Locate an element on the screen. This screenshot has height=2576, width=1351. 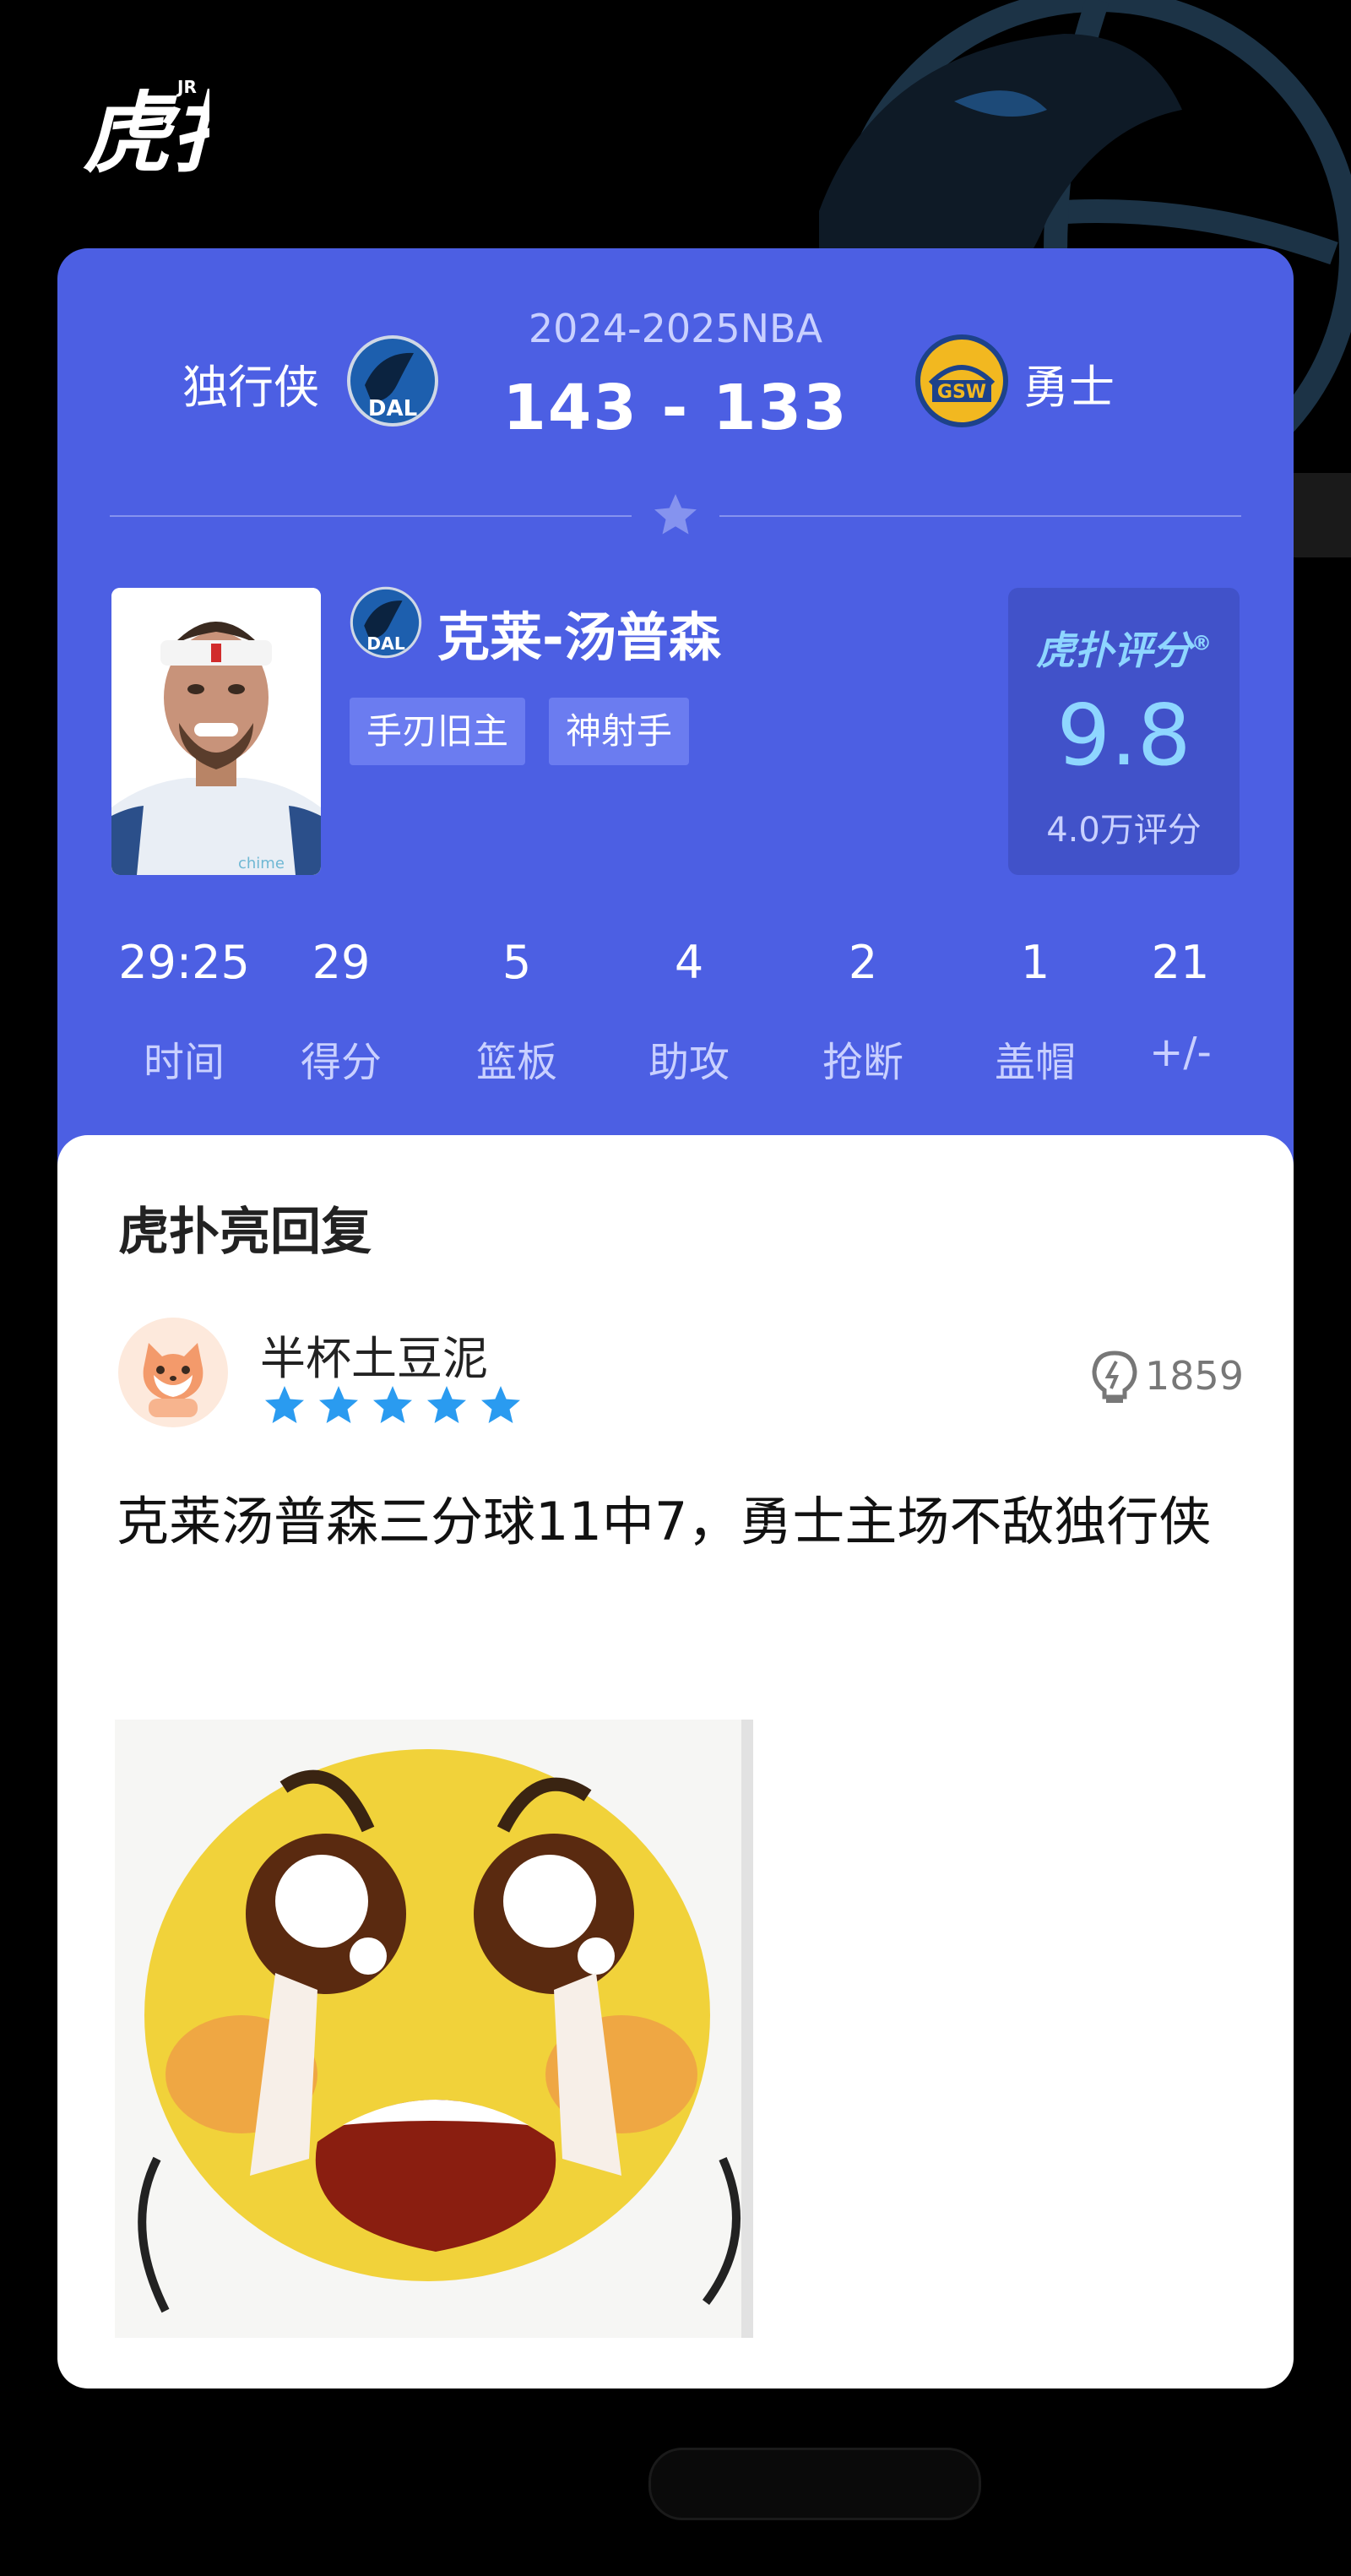
stat-label: 篮板 is located at coordinates (516, 1062).